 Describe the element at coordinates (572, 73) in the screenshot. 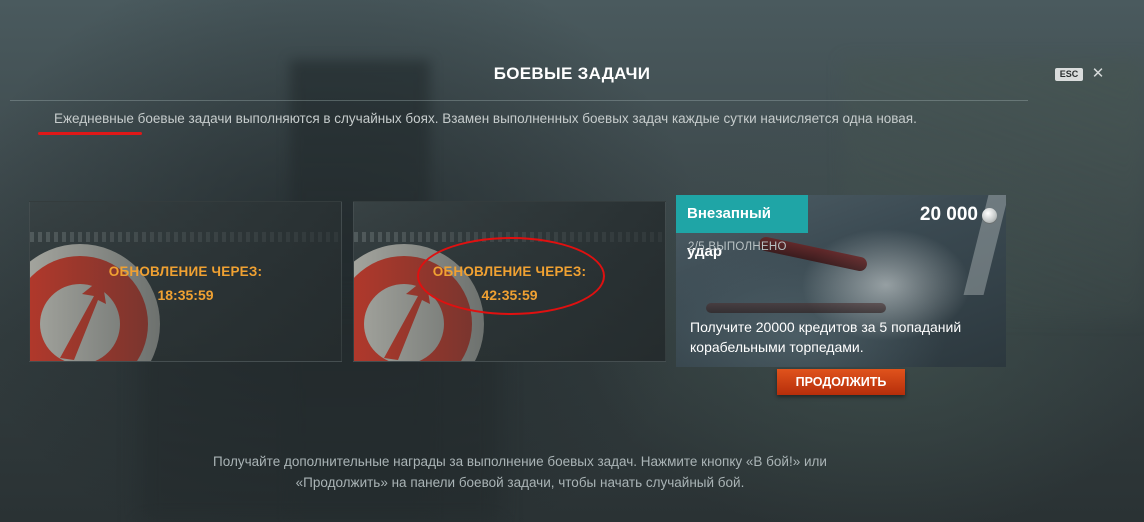

I see `page-title: БОЕВЫЕ ЗАДАЧИ` at that location.